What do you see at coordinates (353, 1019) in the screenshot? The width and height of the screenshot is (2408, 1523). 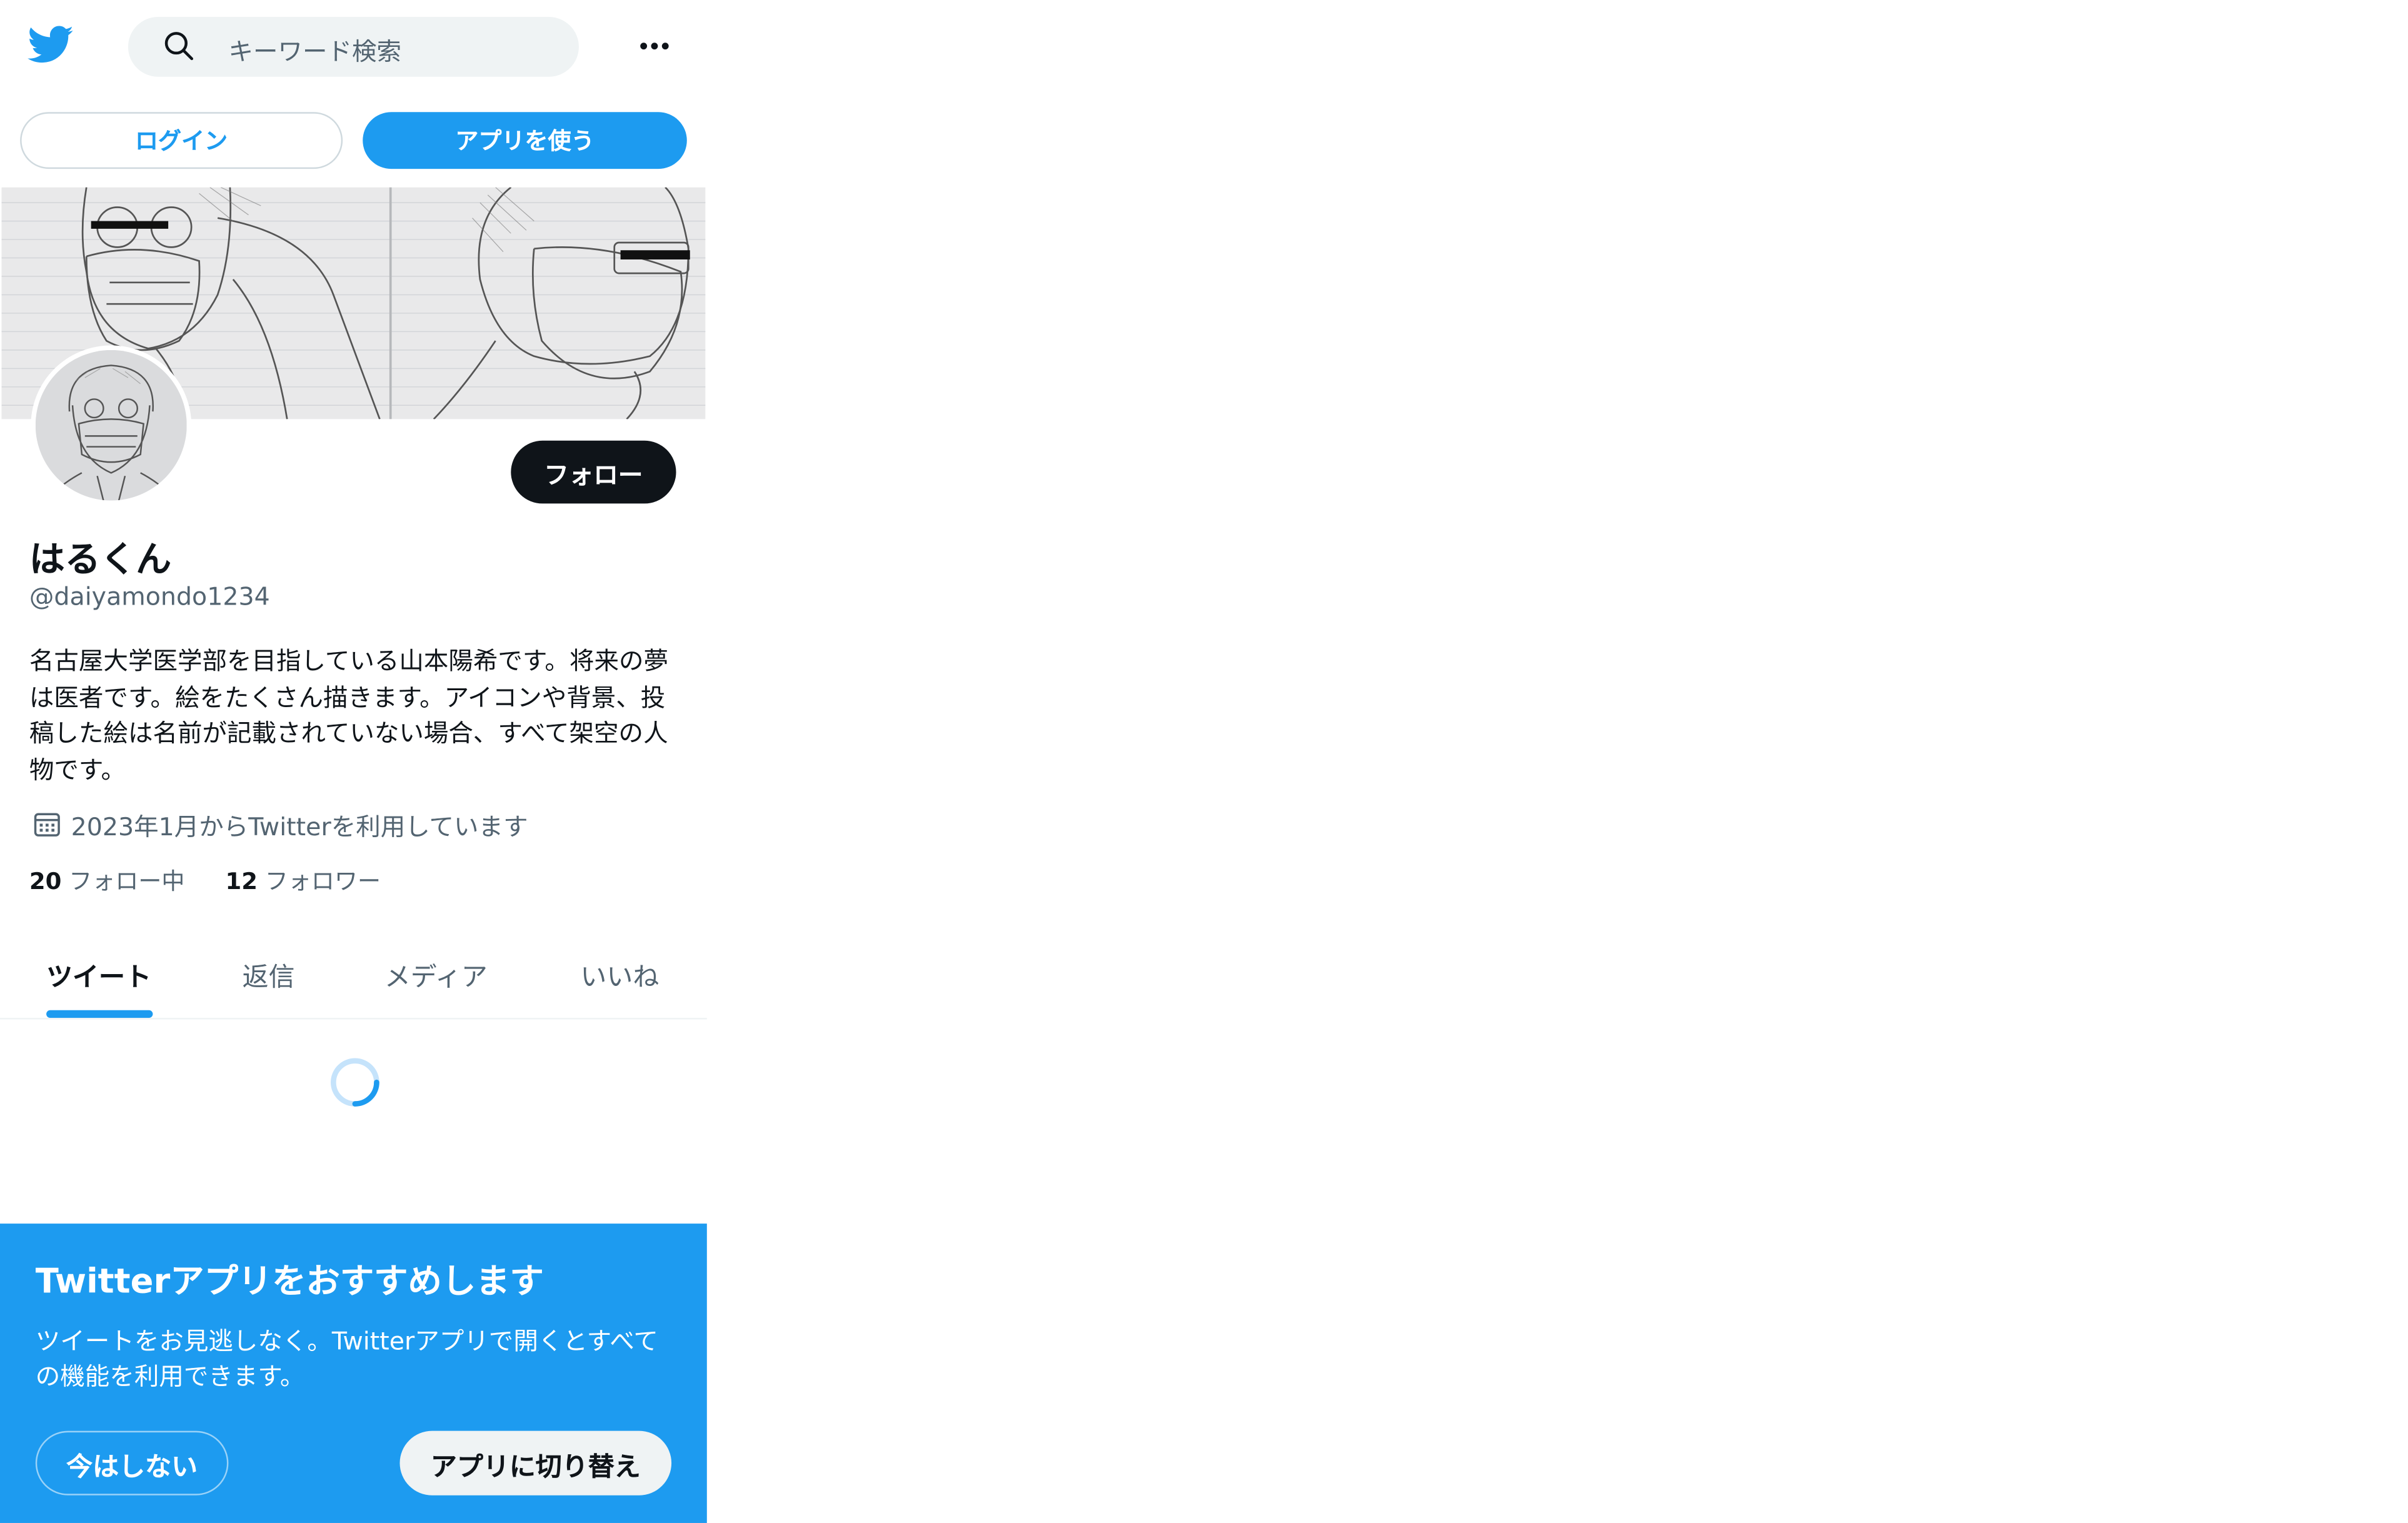 I see `tab-divider` at bounding box center [353, 1019].